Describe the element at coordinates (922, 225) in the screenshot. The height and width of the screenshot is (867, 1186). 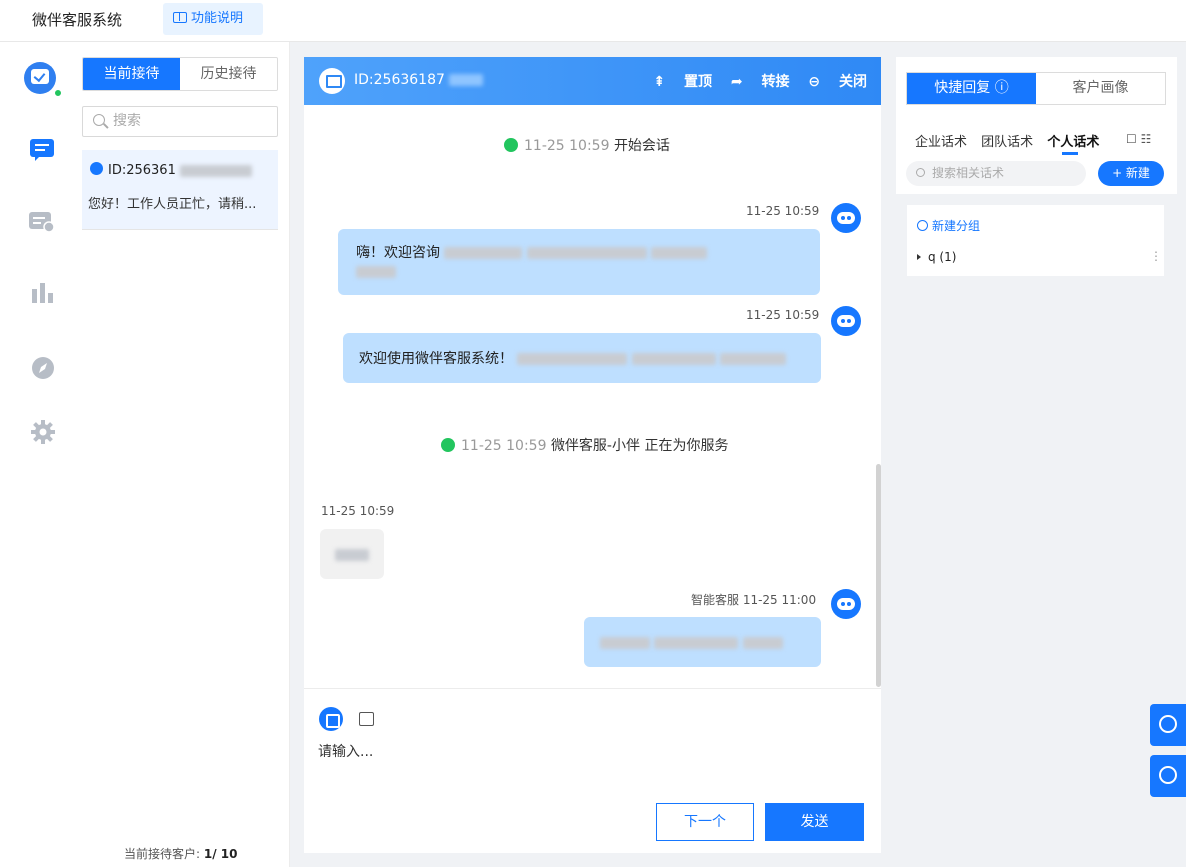
I see `plus-circle-icon` at that location.